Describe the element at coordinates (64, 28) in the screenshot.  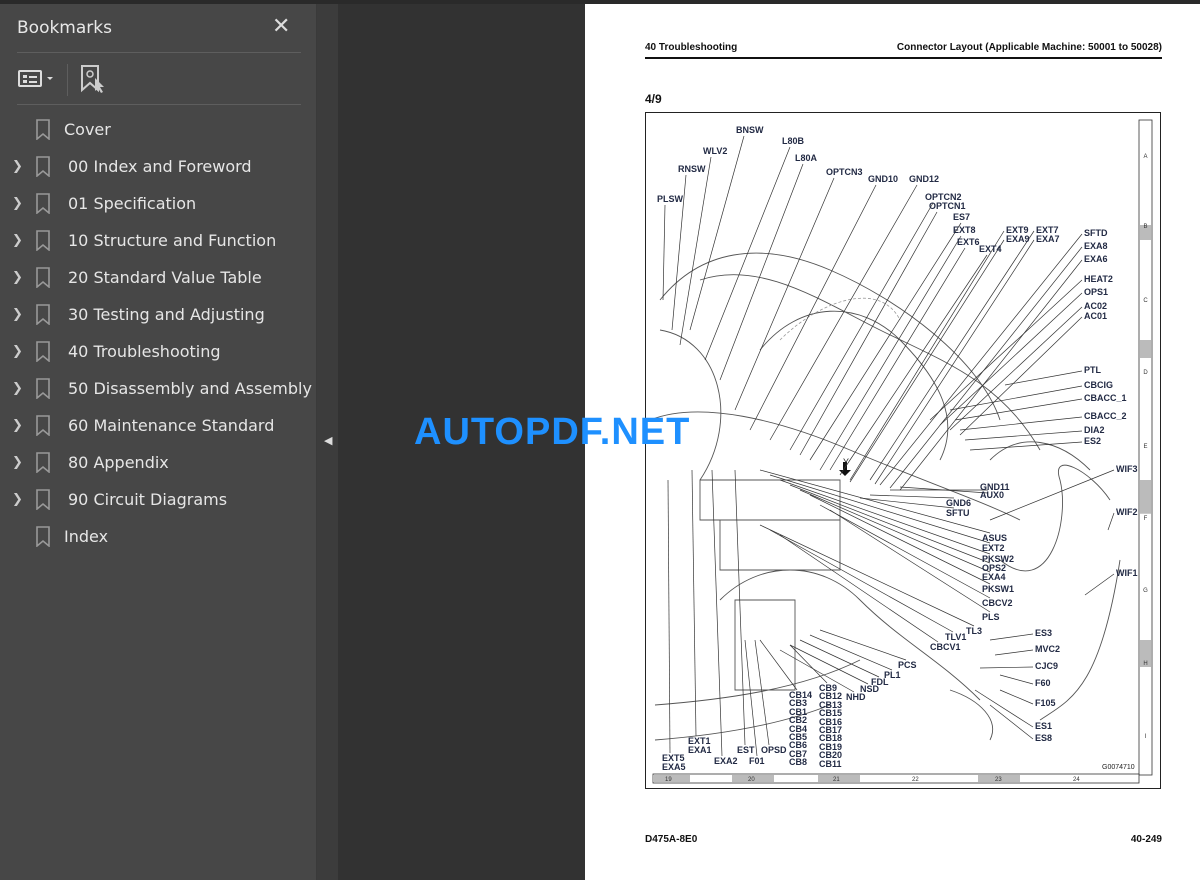
I see `panel-title: Bookmarks` at that location.